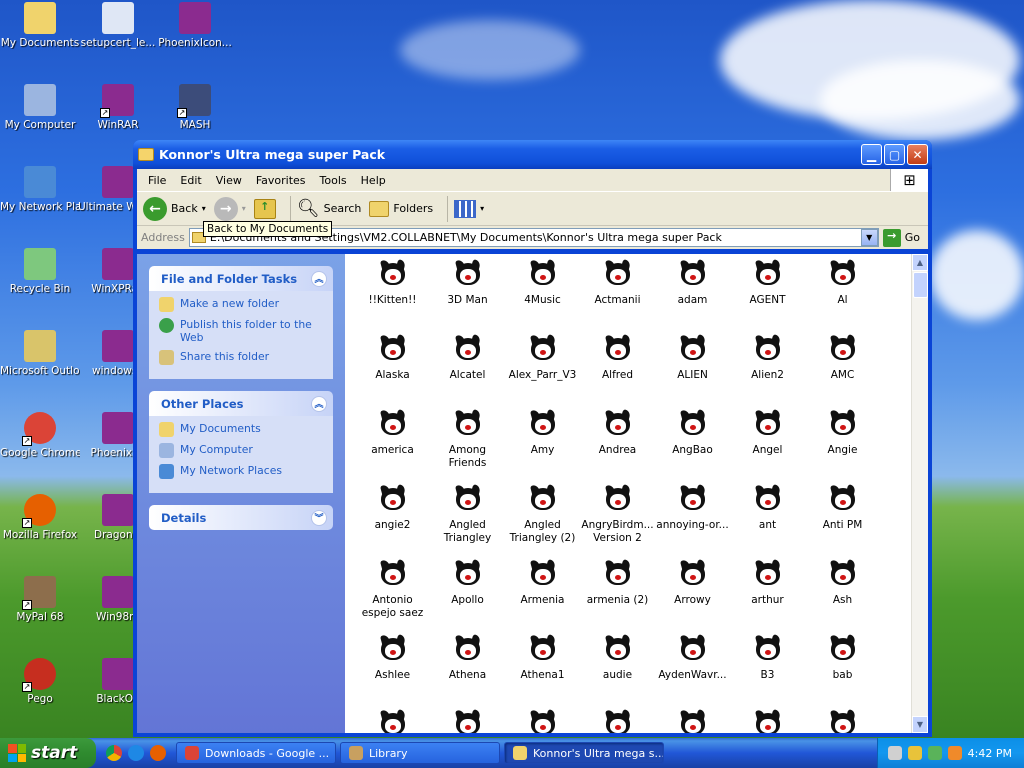  I want to click on desktop-icon: ↗ Google Chrome, so click(40, 435).